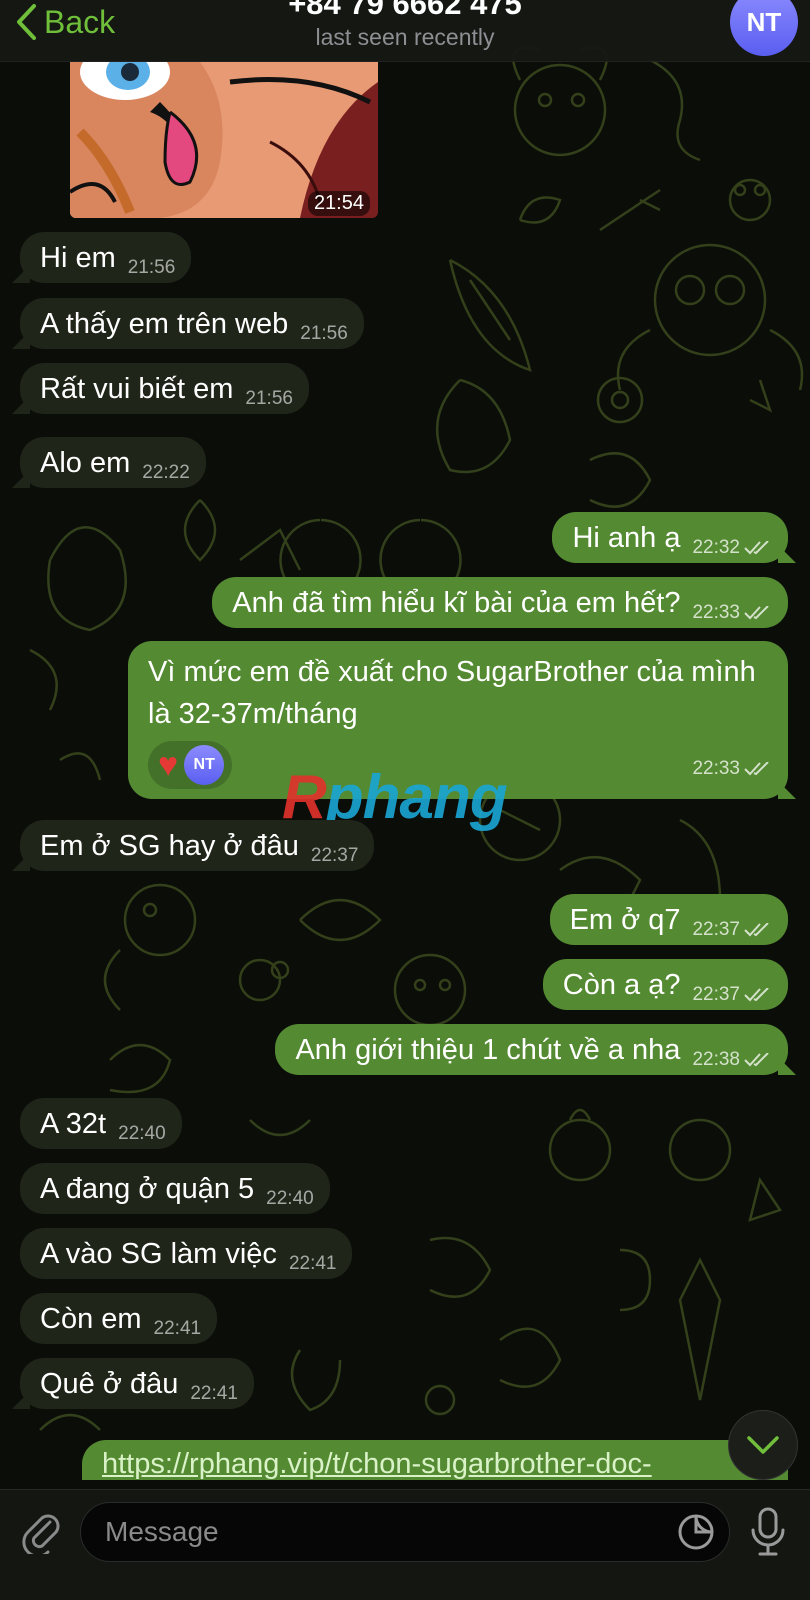  I want to click on outgoing-message: Em ở q7 22:37, so click(668, 919).